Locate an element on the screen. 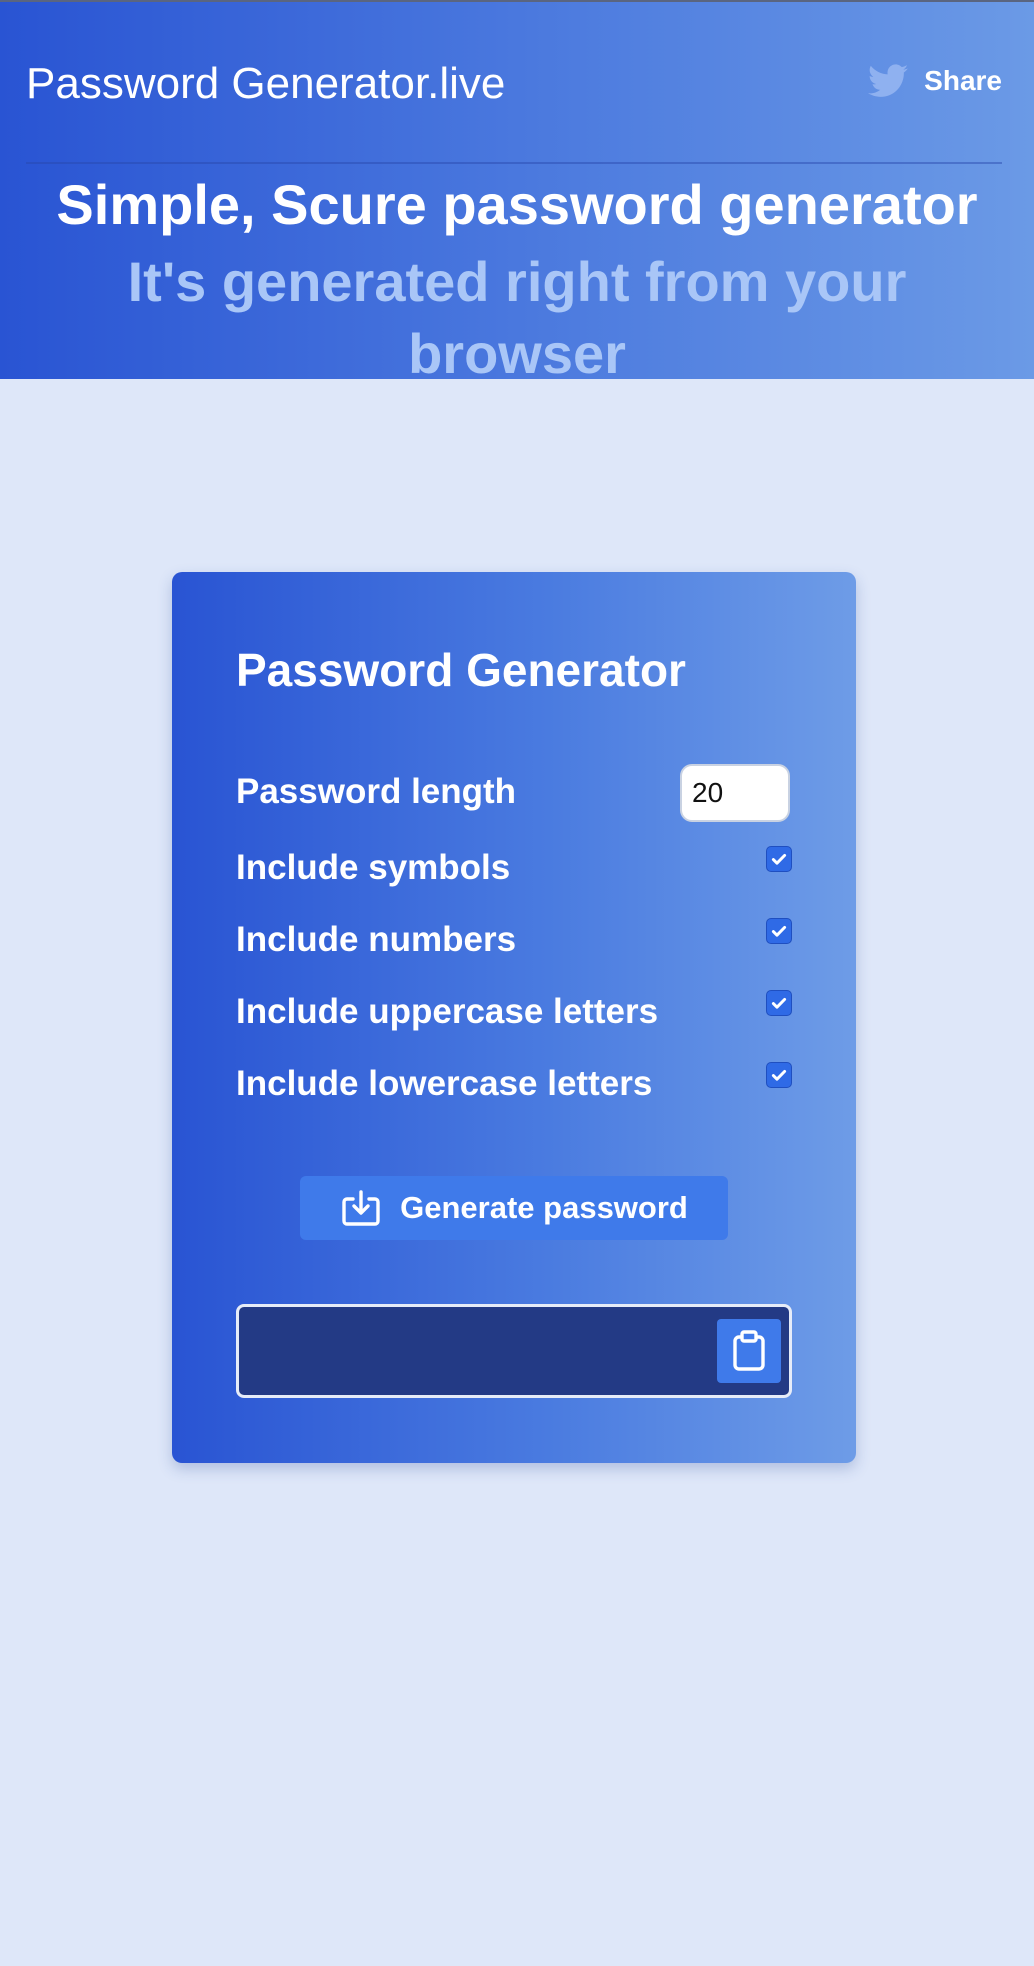  share-button: Share is located at coordinates (935, 81).